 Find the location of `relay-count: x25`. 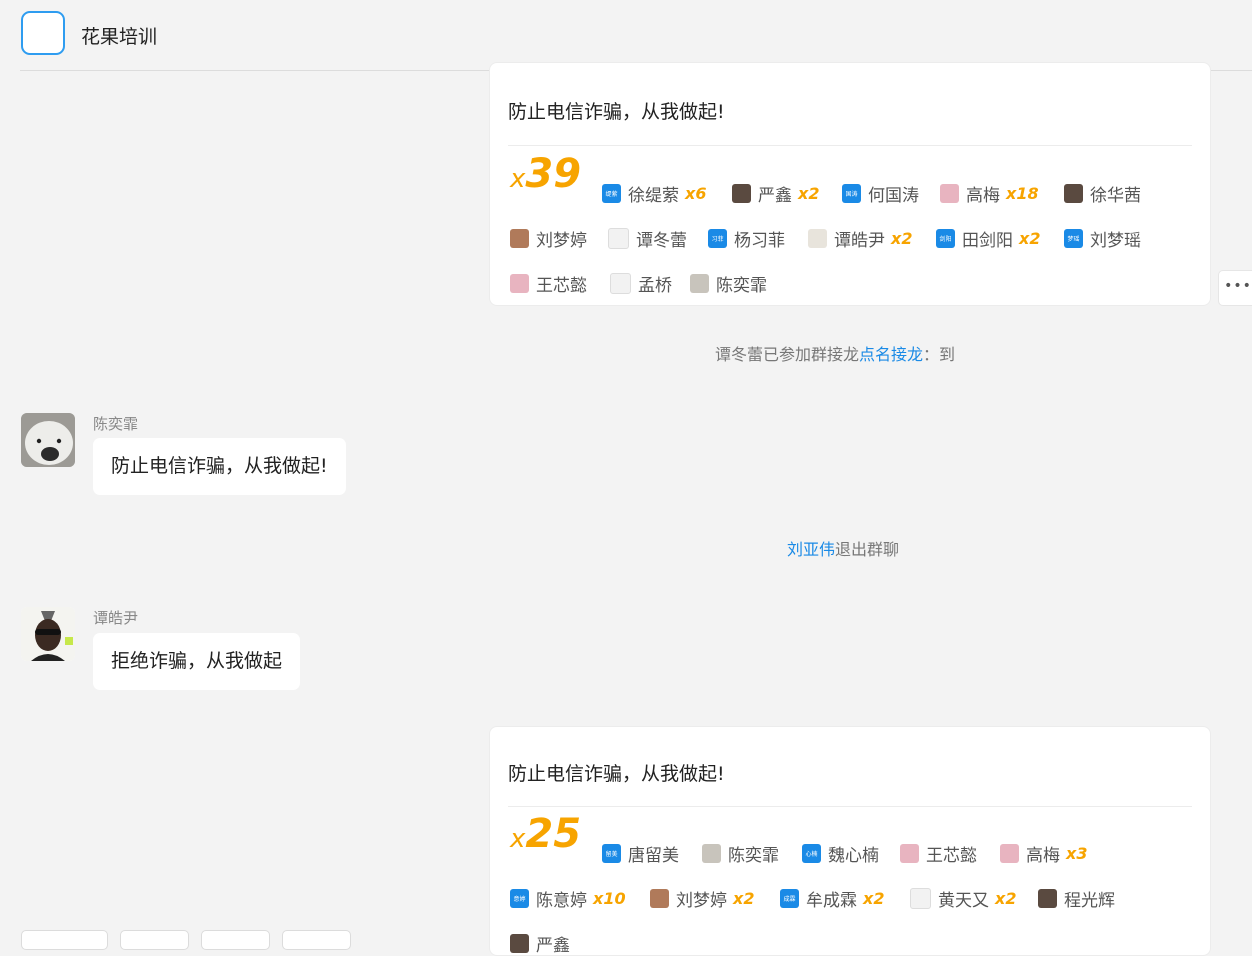

relay-count: x25 is located at coordinates (546, 834).